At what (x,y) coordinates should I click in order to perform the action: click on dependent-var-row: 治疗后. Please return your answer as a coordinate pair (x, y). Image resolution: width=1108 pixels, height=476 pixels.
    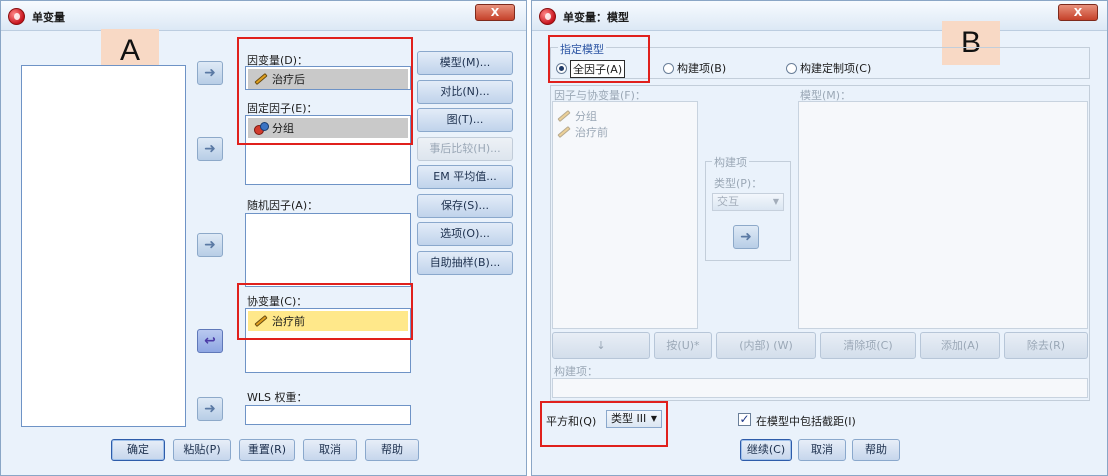
    Looking at the image, I should click on (328, 79).